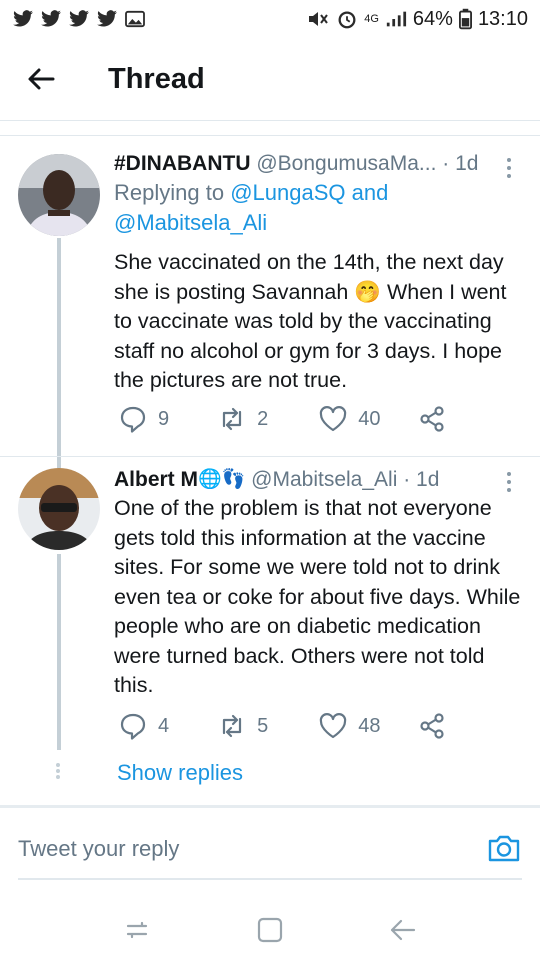 This screenshot has height=960, width=540. Describe the element at coordinates (270, 135) in the screenshot. I see `thread-top-divider` at that location.